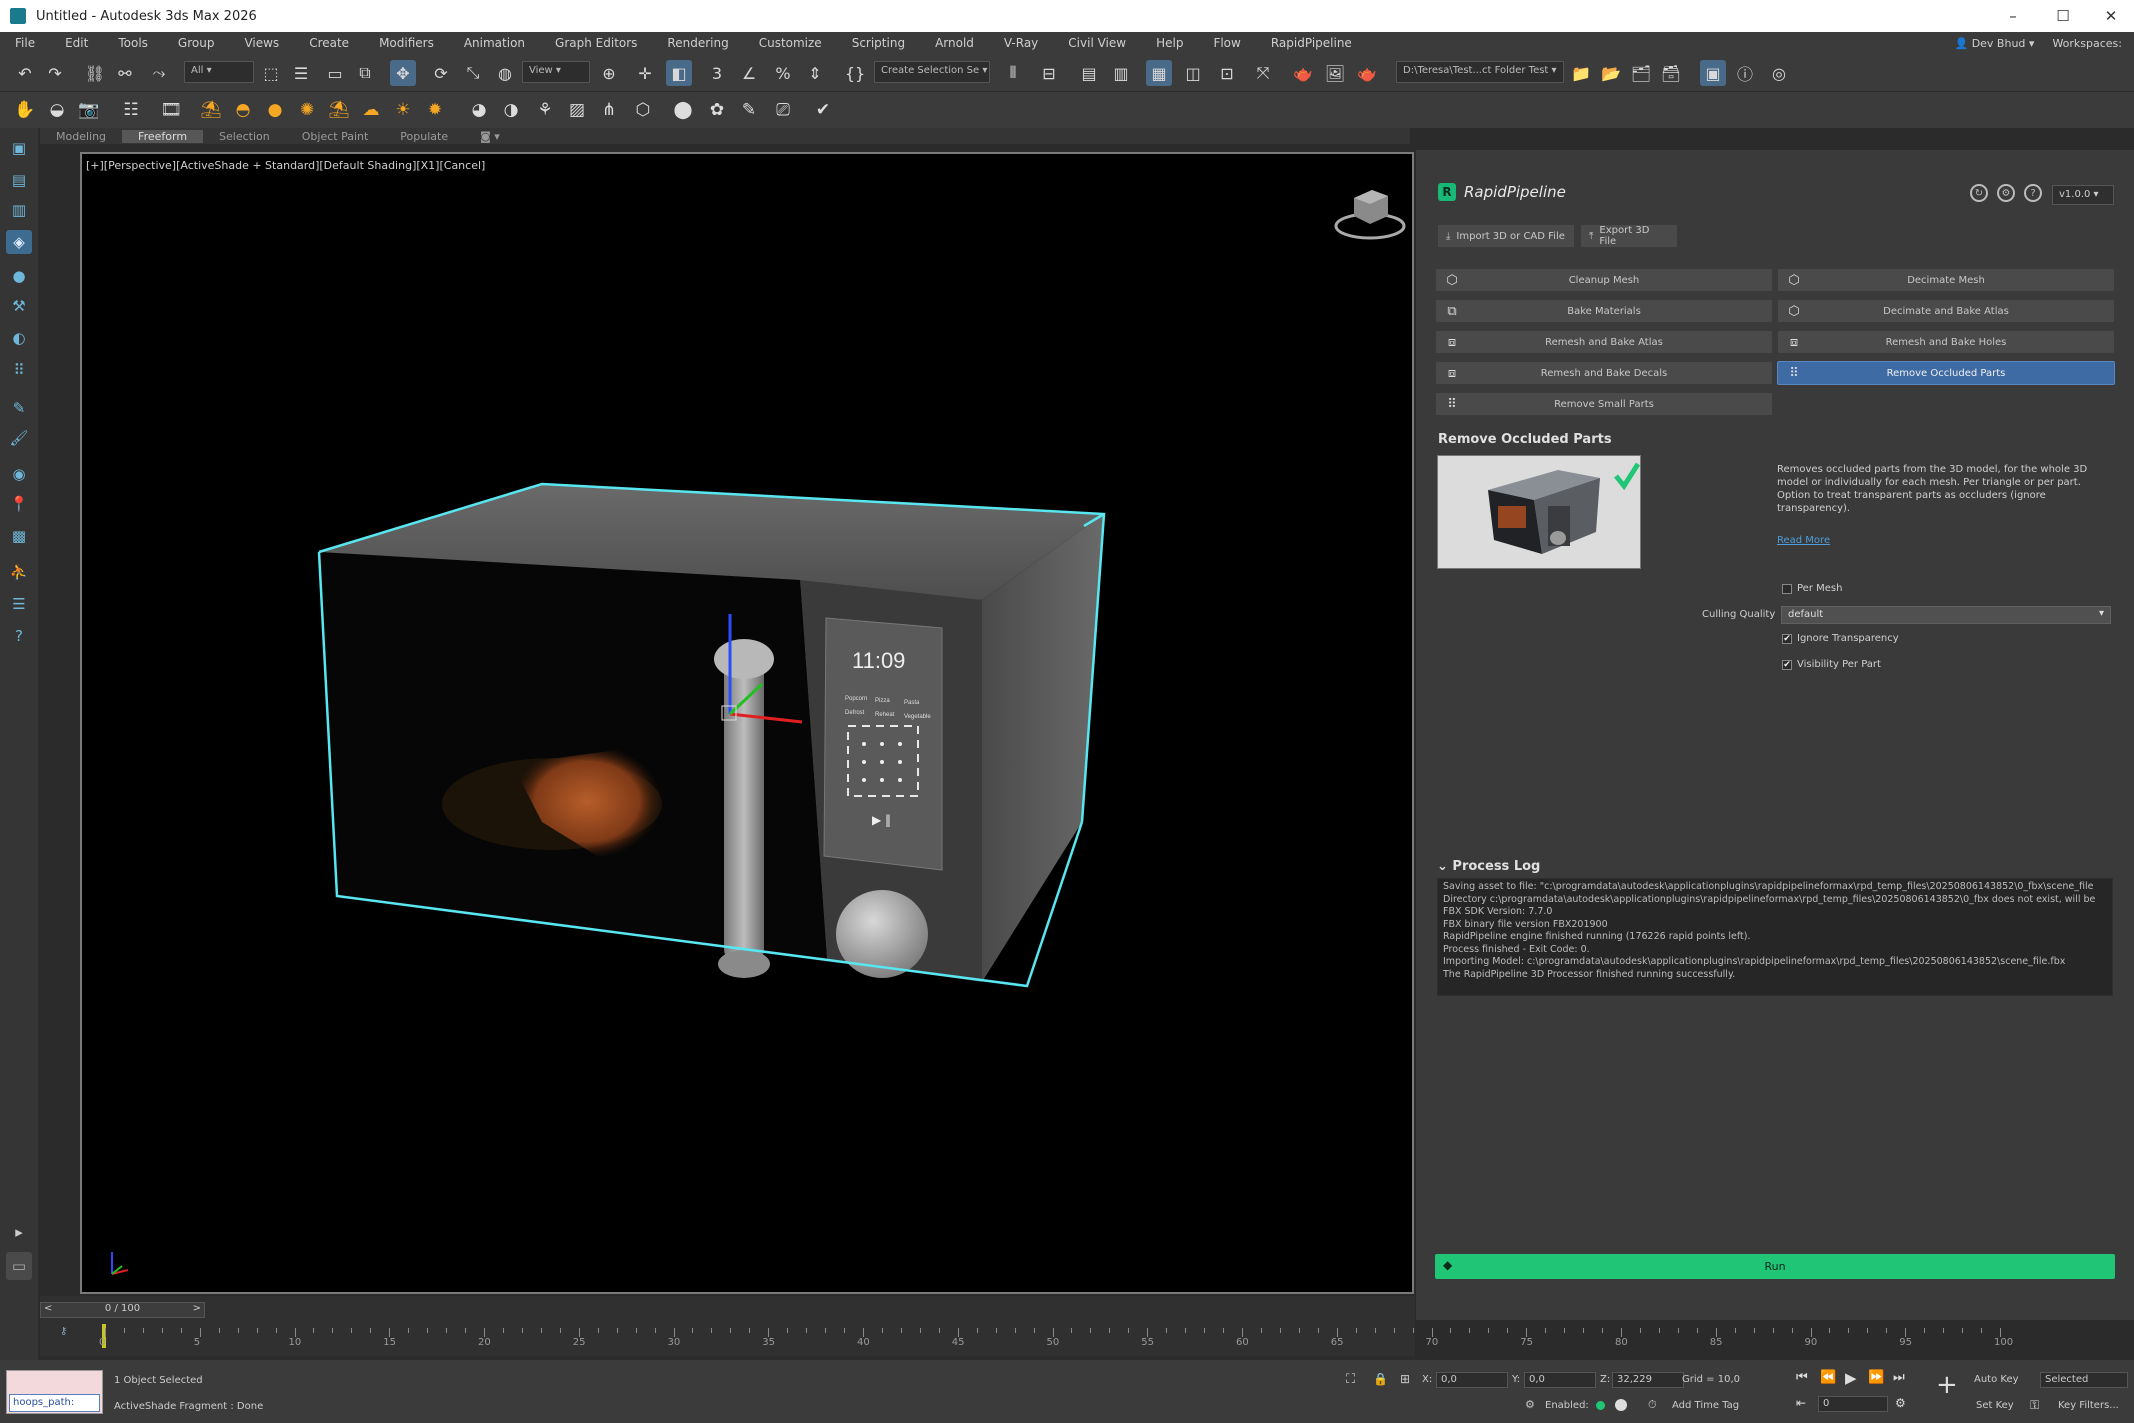 This screenshot has width=2134, height=1423. I want to click on camera-icon: 📷, so click(89, 110).